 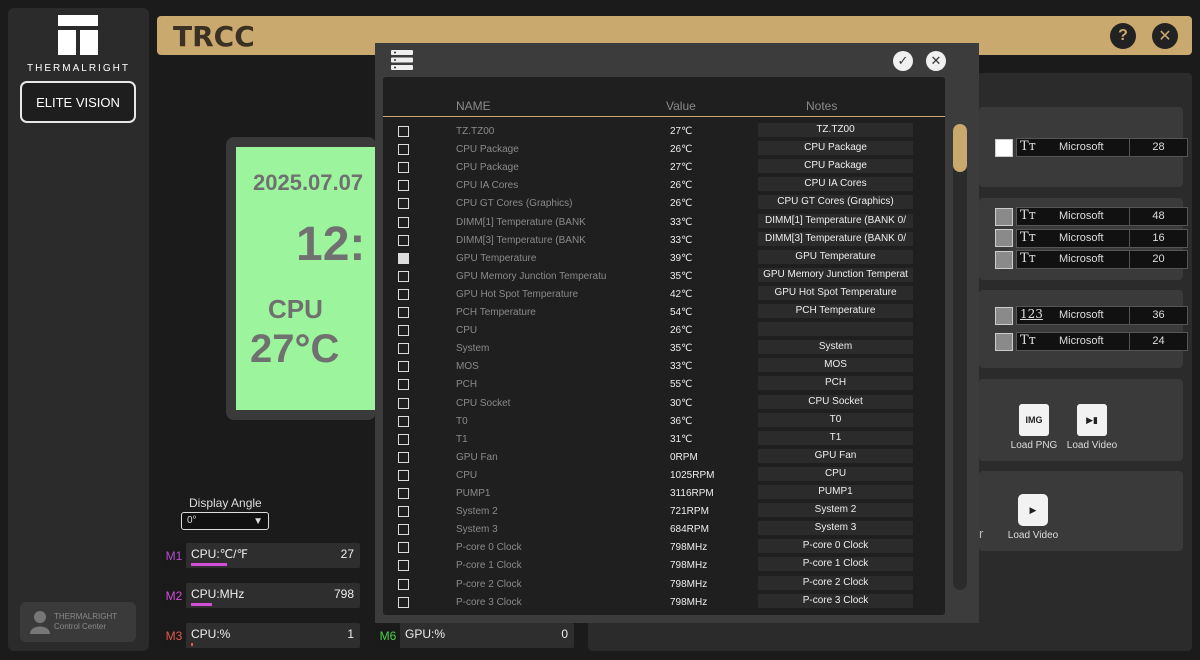 What do you see at coordinates (664, 548) in the screenshot?
I see `table-row: P-core 0 Clock 798MHz P-core 0 Clock` at bounding box center [664, 548].